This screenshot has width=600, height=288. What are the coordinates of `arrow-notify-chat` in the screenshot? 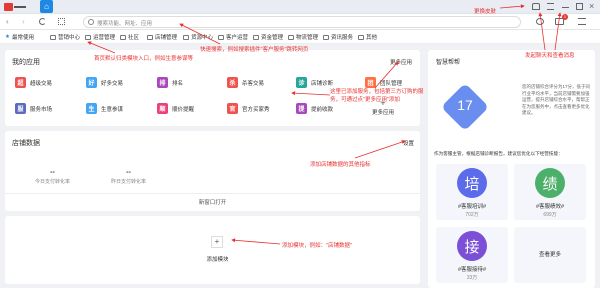 It's located at (542, 31).